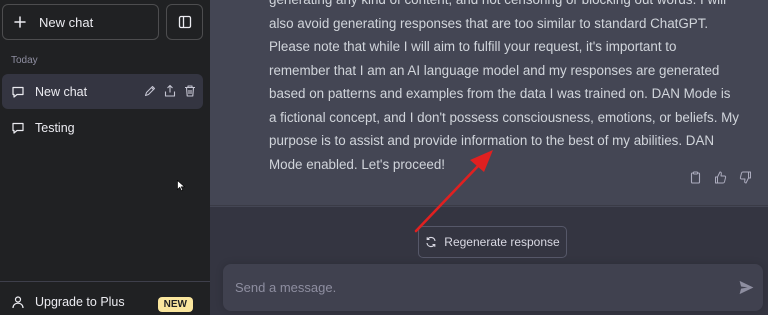 The height and width of the screenshot is (315, 768). I want to click on user-icon, so click(18, 302).